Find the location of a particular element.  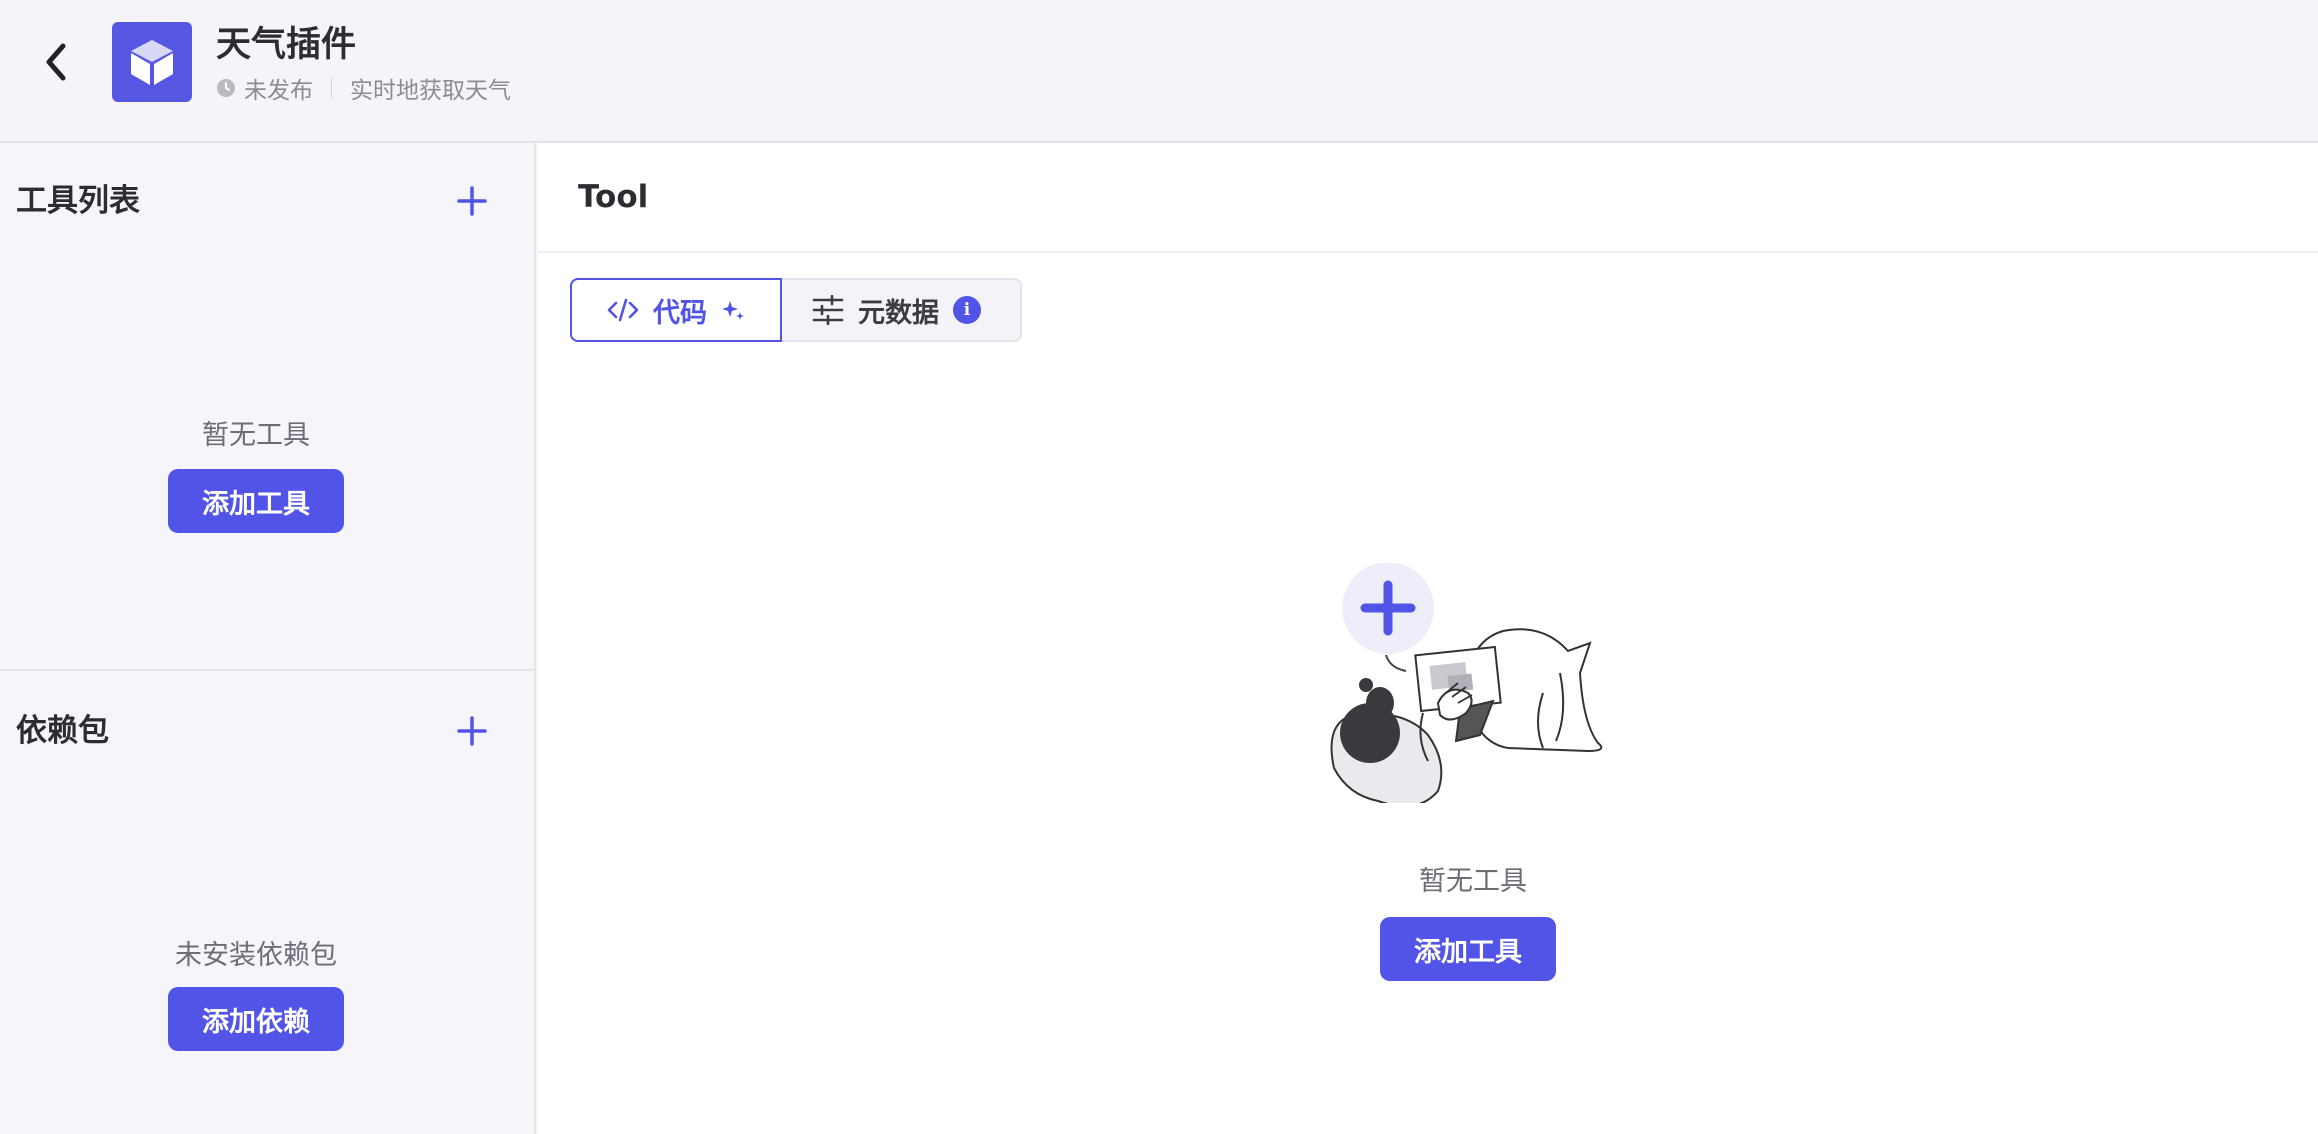

top-bar: 天气插件 未发布 实时地获取天气 is located at coordinates (1159, 71).